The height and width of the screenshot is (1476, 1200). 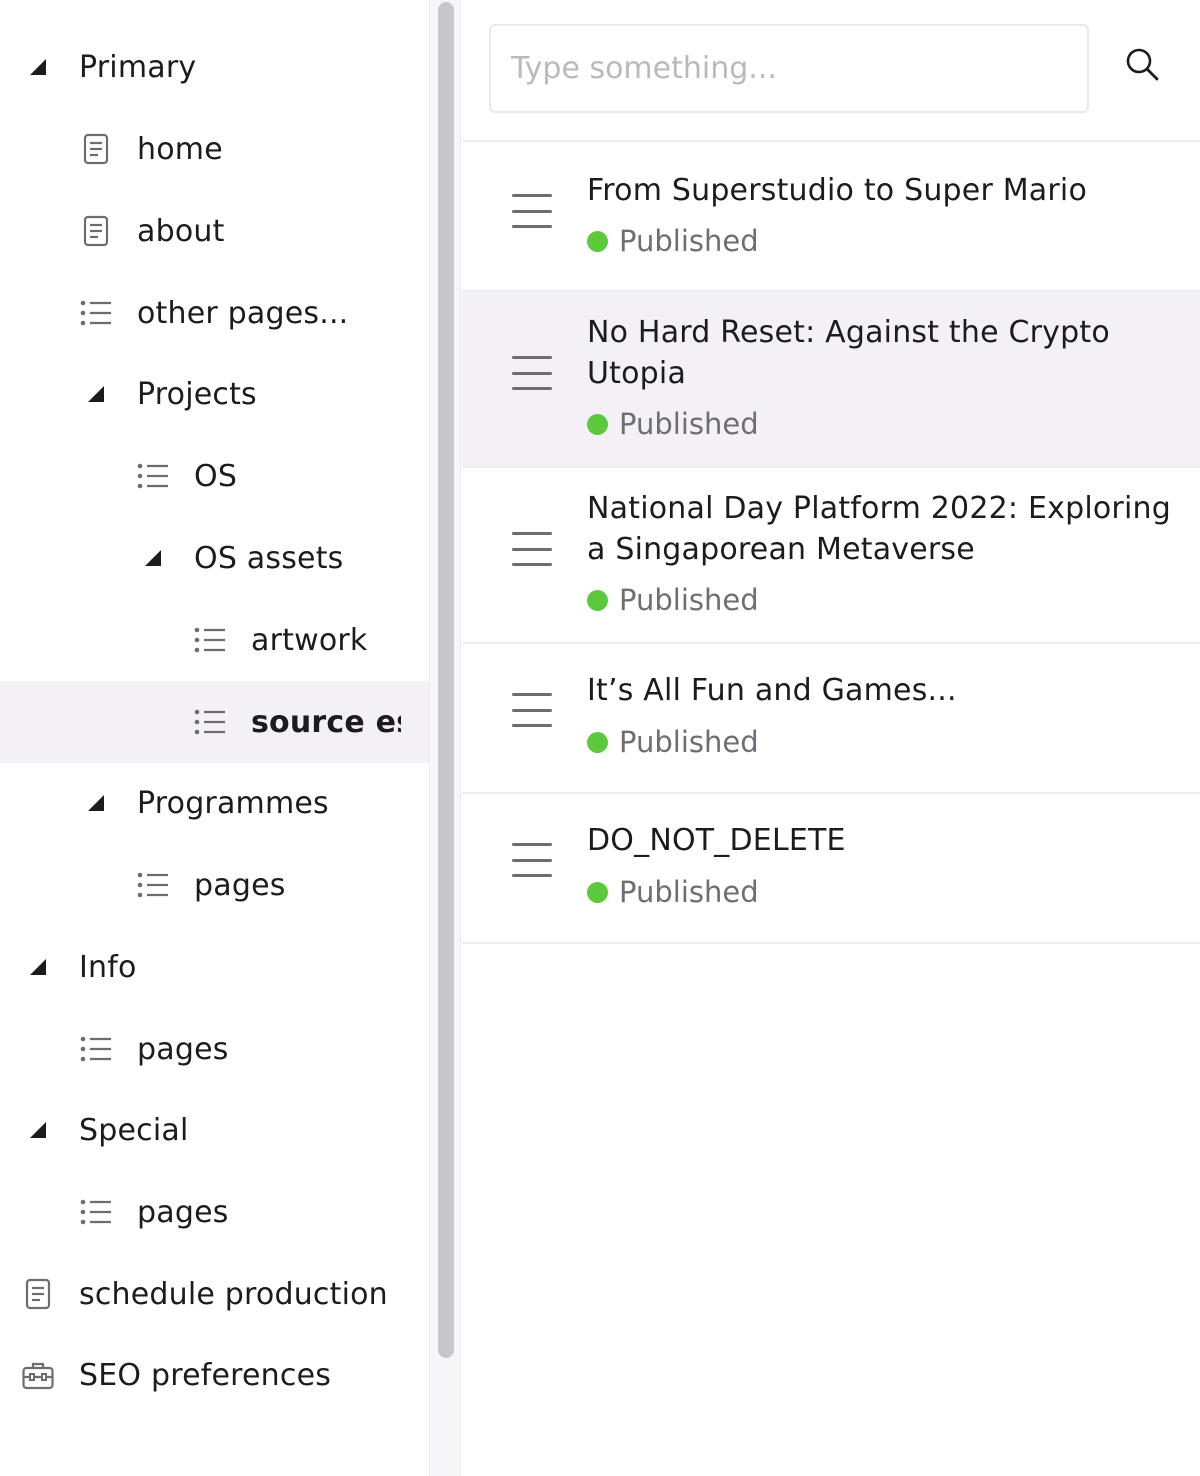 What do you see at coordinates (848, 353) in the screenshot?
I see `document-title: No Hard Reset: Against the Crypto Utopia` at bounding box center [848, 353].